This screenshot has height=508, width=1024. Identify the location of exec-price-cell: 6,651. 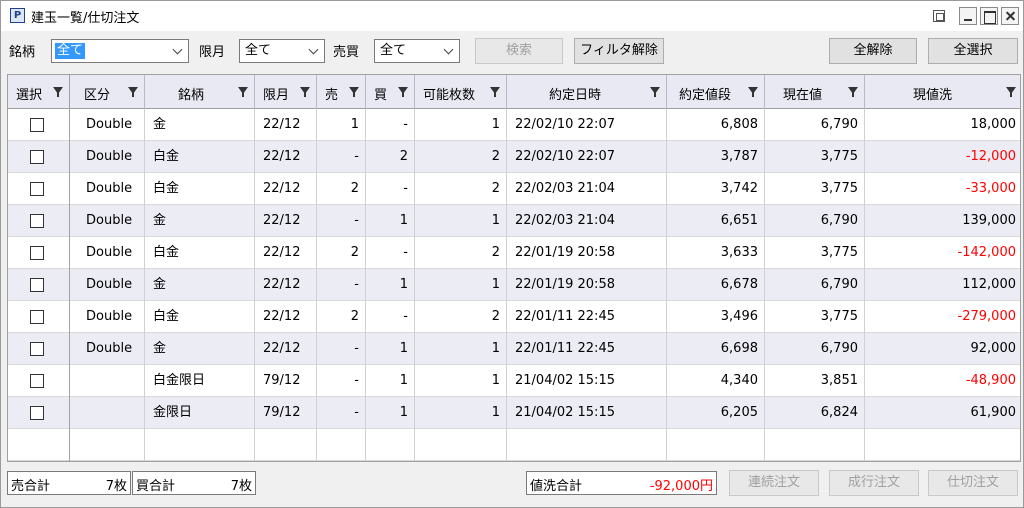
(716, 221).